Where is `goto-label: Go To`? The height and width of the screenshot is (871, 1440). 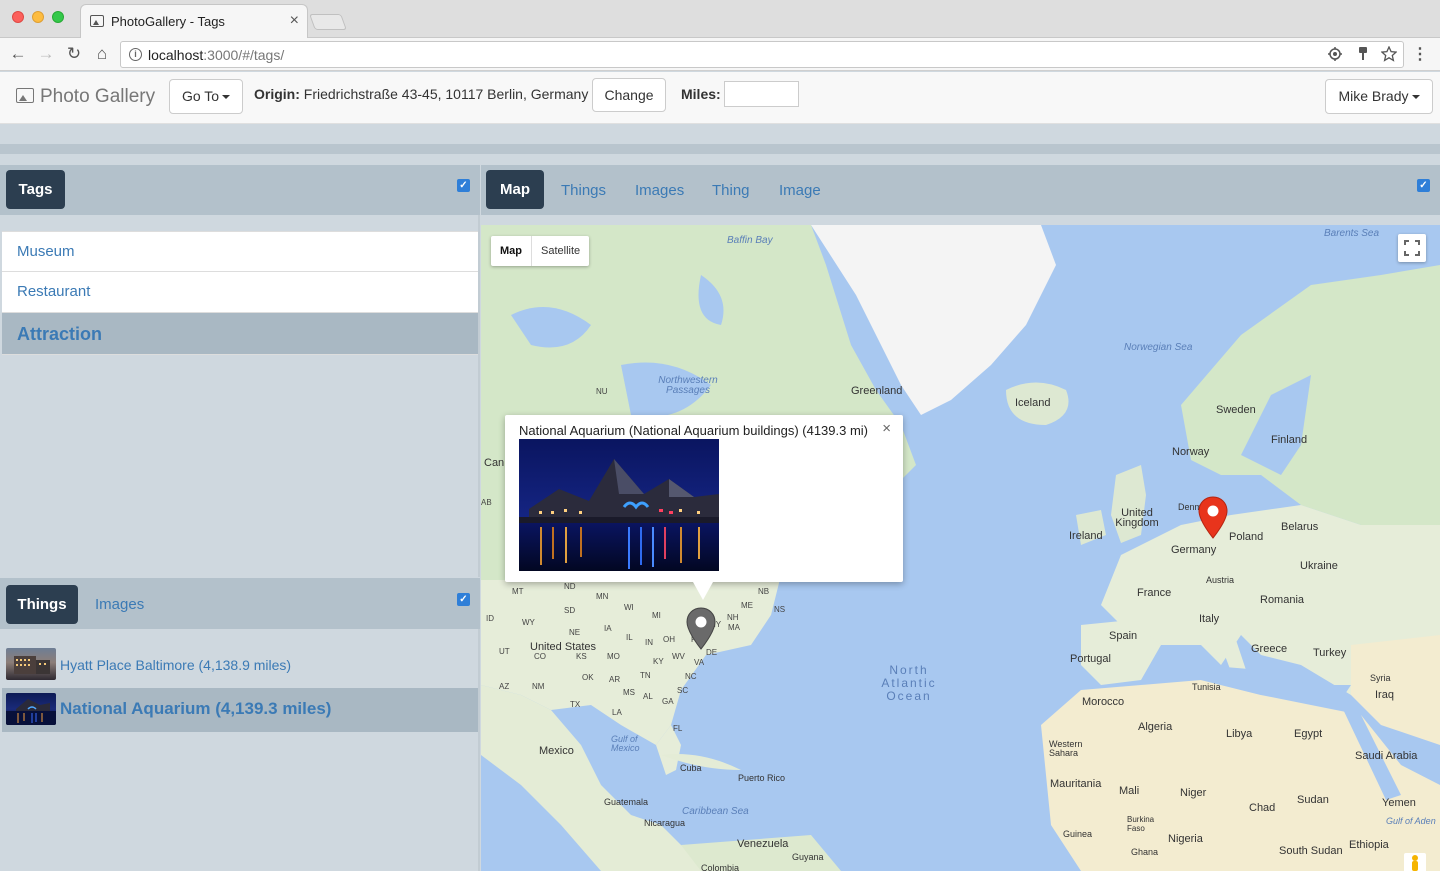
goto-label: Go To is located at coordinates (200, 96).